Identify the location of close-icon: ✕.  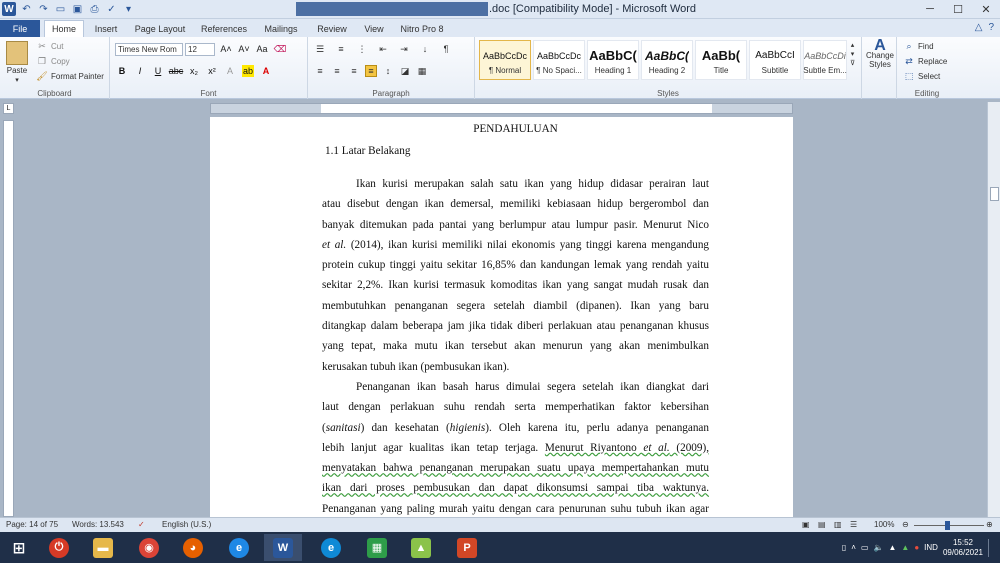
(986, 9).